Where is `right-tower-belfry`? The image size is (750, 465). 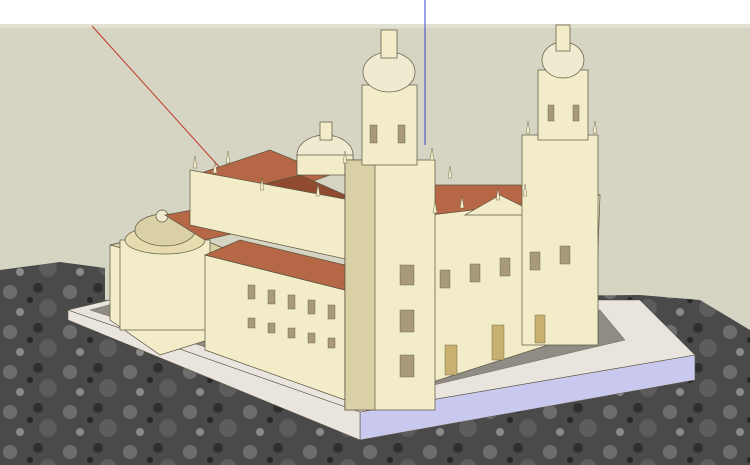
right-tower-belfry is located at coordinates (563, 105).